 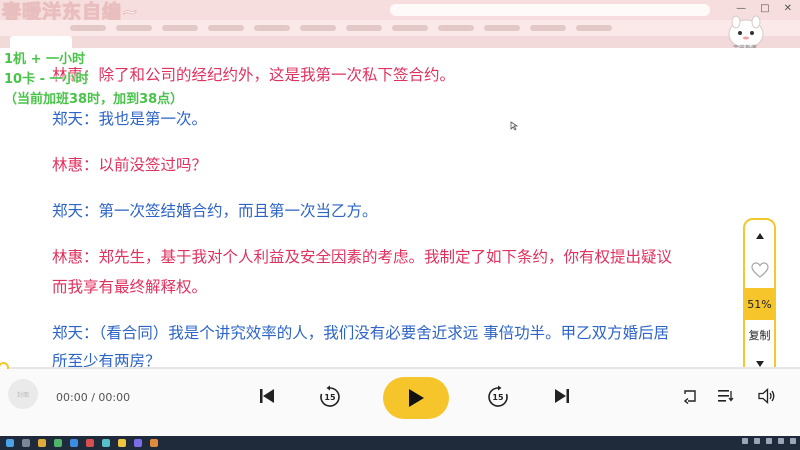 I want to click on volume-tray-icon, so click(x=757, y=441).